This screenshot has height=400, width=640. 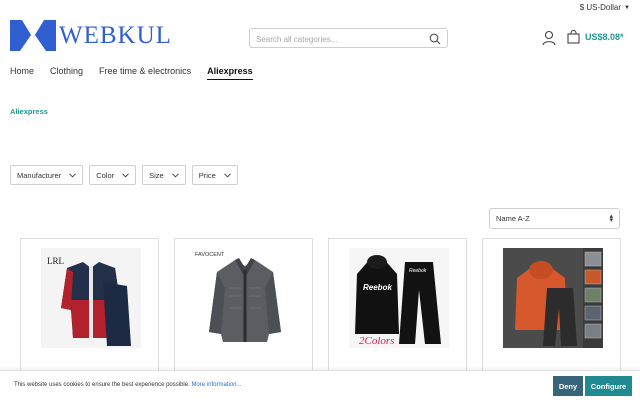 I want to click on currency-selector: $ US-Dollar ▼, so click(x=605, y=7).